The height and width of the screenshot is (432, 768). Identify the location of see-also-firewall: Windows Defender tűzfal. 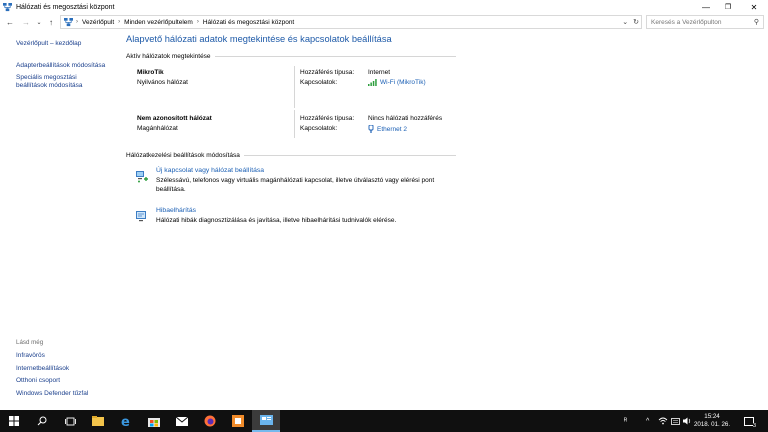
(71, 393).